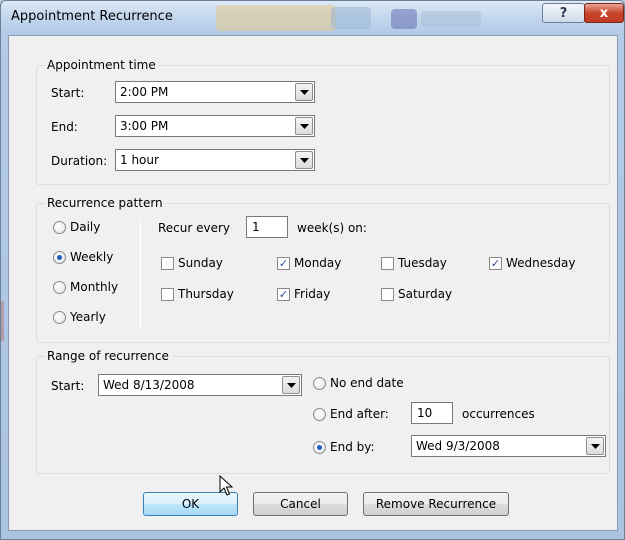  What do you see at coordinates (206, 294) in the screenshot?
I see `thursday-label: Thursday` at bounding box center [206, 294].